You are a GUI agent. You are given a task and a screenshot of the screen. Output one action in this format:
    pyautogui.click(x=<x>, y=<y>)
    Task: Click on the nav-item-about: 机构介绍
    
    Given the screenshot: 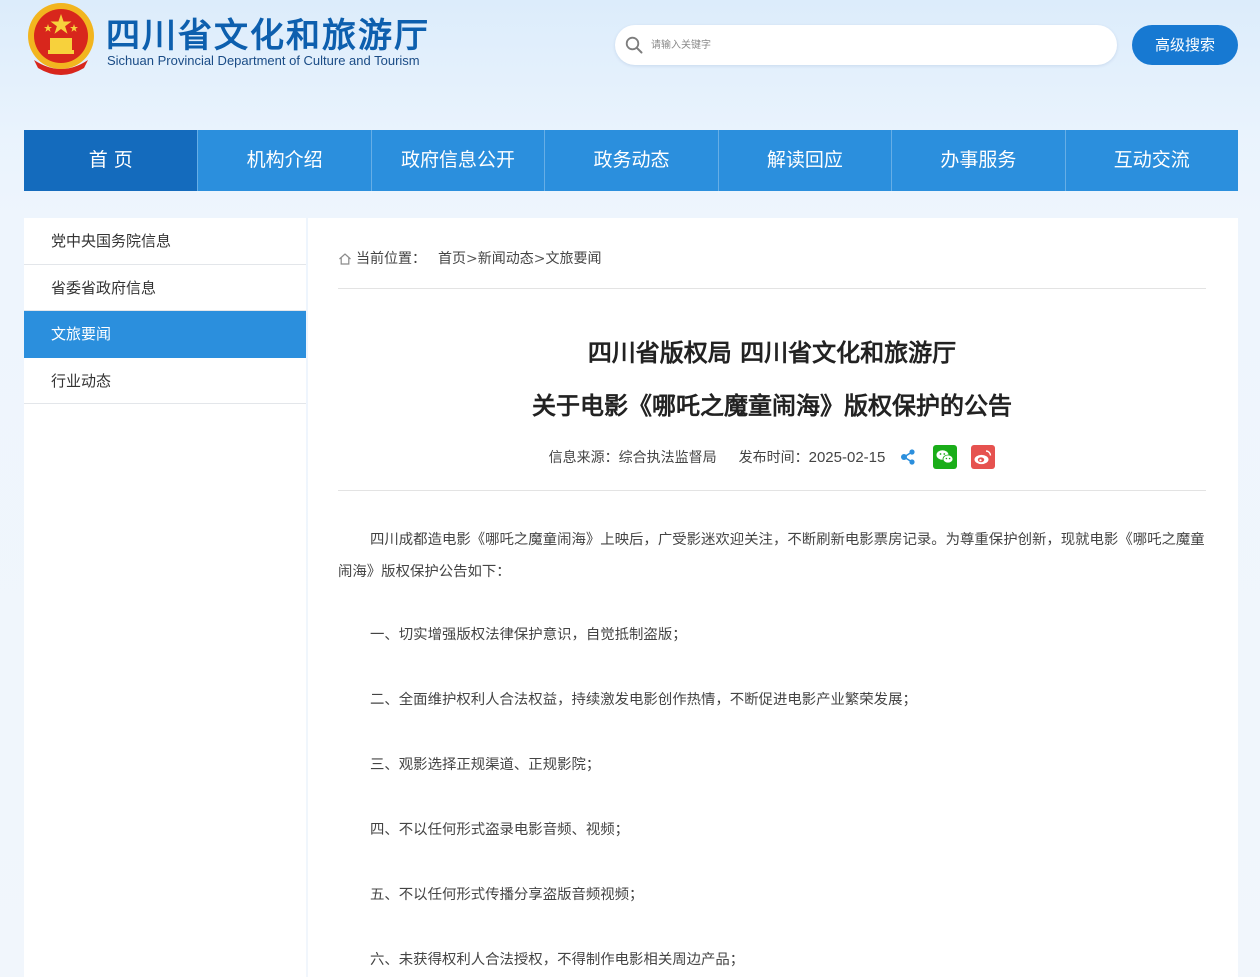 What is the action you would take?
    pyautogui.click(x=283, y=160)
    